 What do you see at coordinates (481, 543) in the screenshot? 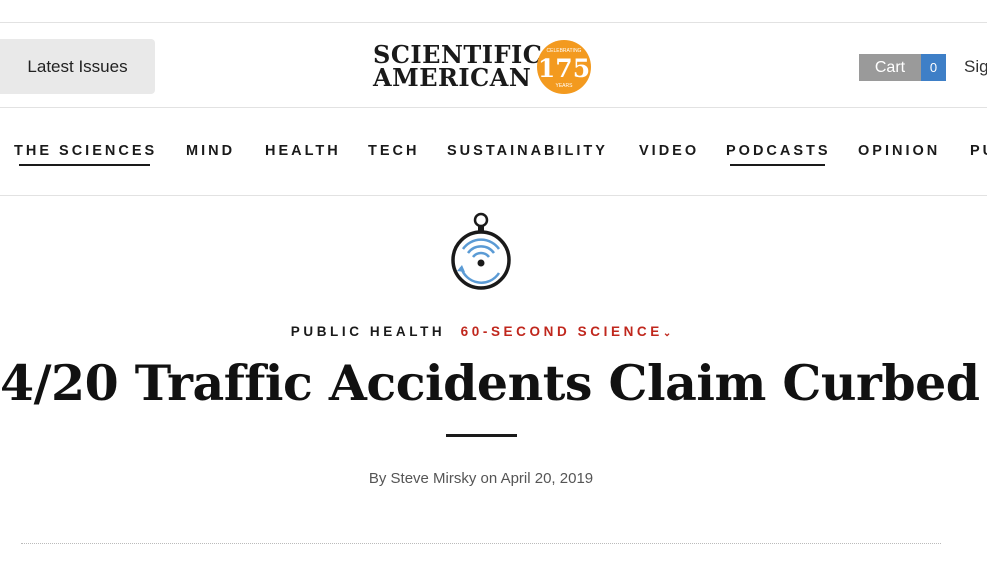
I see `content-separator` at bounding box center [481, 543].